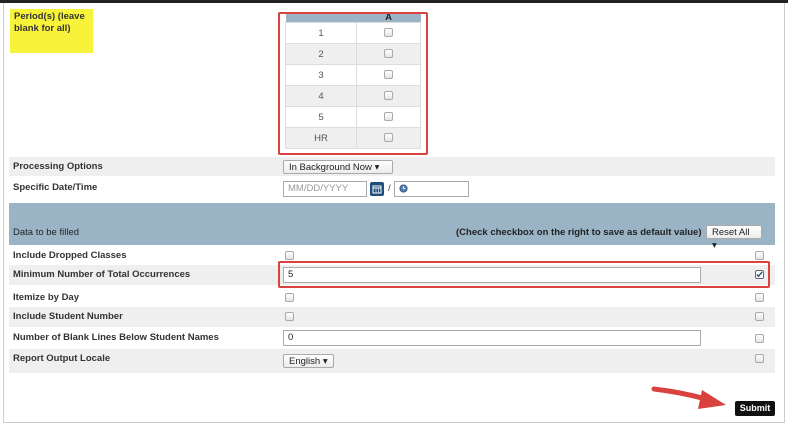 The height and width of the screenshot is (427, 788). What do you see at coordinates (759, 358) in the screenshot?
I see `locale-default-checkbox` at bounding box center [759, 358].